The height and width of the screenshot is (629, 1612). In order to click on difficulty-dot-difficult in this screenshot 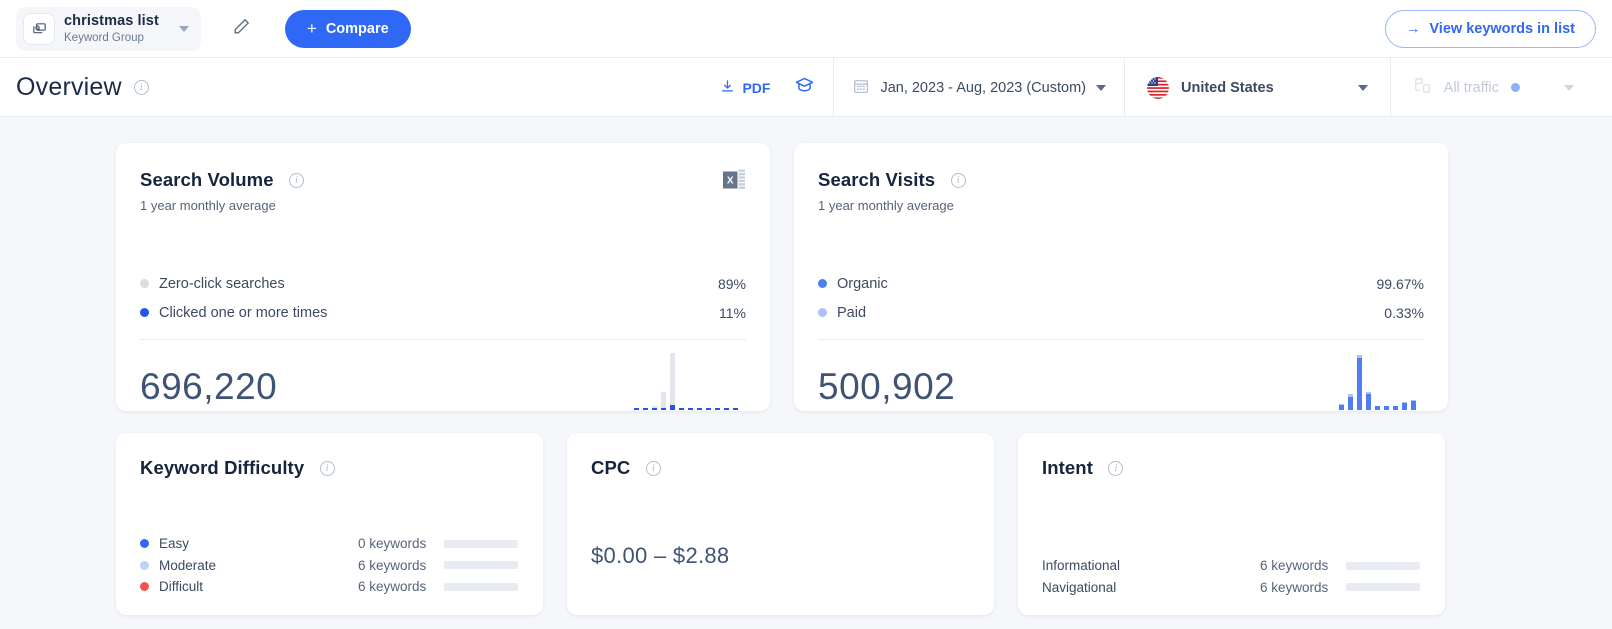, I will do `click(144, 587)`.